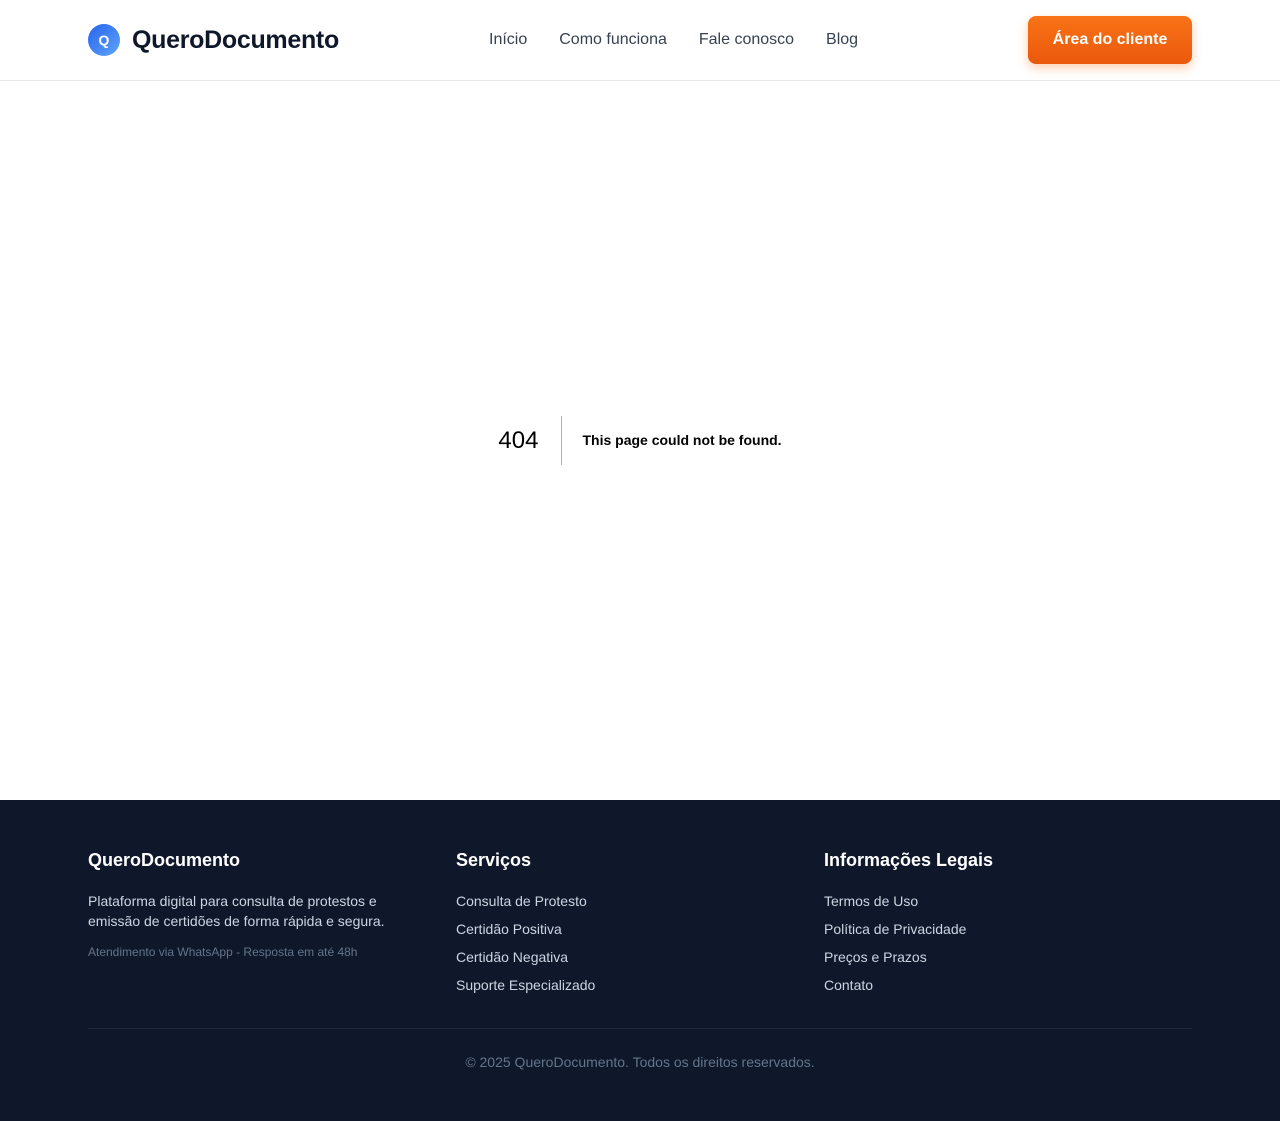 The height and width of the screenshot is (1121, 1280). Describe the element at coordinates (1008, 929) in the screenshot. I see `footer-link-privacidade: Política de Privacidade` at that location.